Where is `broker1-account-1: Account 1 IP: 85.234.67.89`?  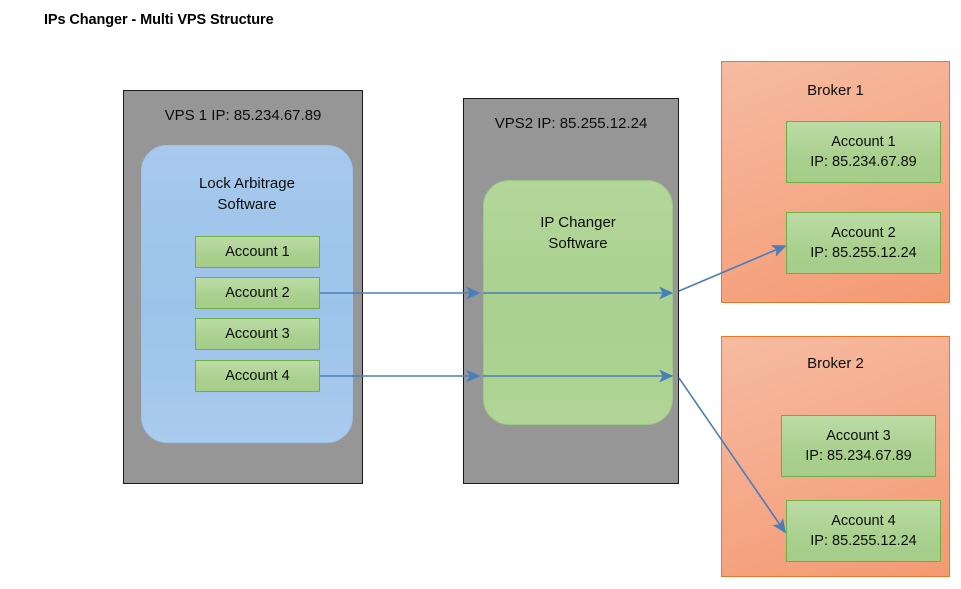 broker1-account-1: Account 1 IP: 85.234.67.89 is located at coordinates (863, 152).